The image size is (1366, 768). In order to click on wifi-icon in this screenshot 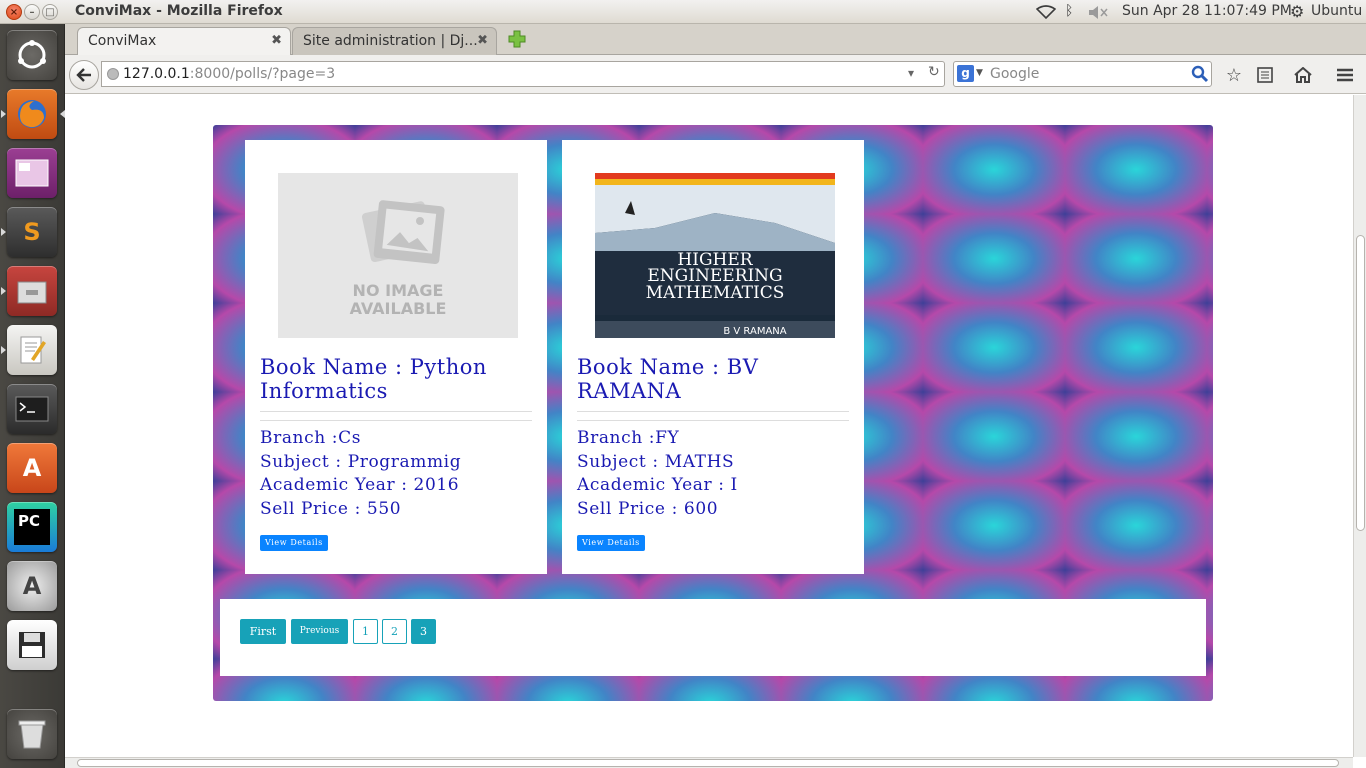, I will do `click(1046, 12)`.